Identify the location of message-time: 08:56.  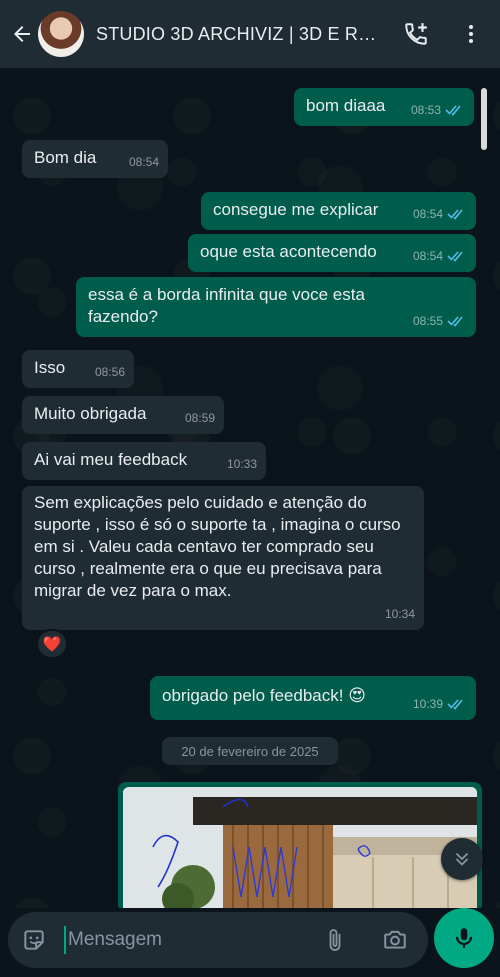
(109, 372).